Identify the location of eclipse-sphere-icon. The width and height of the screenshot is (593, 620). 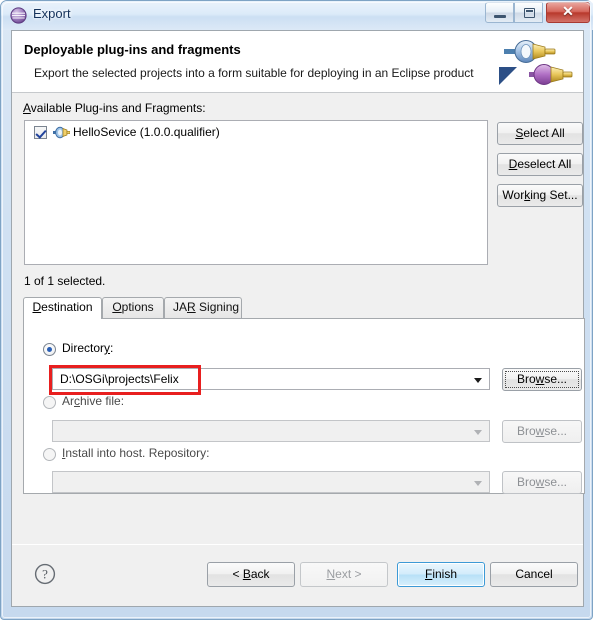
(18, 15).